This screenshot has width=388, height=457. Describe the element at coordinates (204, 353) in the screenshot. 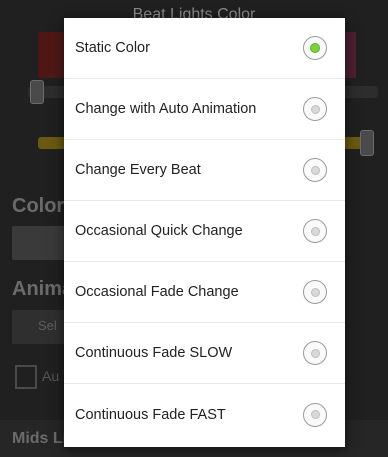

I see `option-continuous-fade-slow: Continuous Fade SLOW` at that location.